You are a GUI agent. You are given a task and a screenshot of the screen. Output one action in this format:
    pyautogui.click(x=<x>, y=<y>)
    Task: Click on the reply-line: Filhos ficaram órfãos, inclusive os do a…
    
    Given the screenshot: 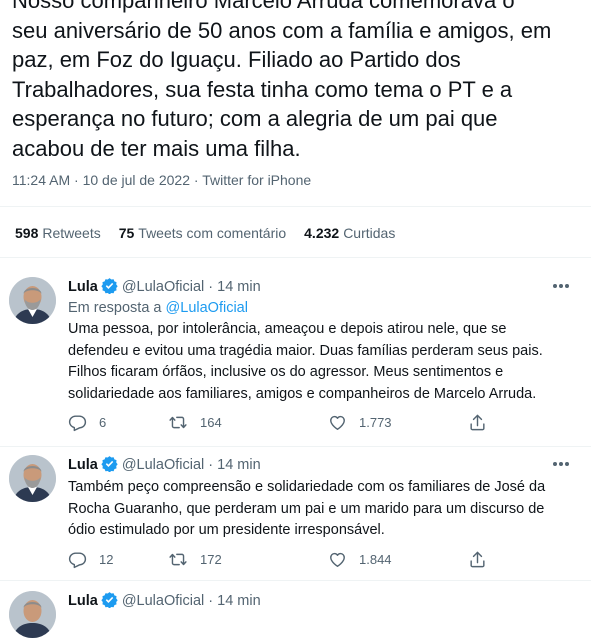 What is the action you would take?
    pyautogui.click(x=286, y=372)
    